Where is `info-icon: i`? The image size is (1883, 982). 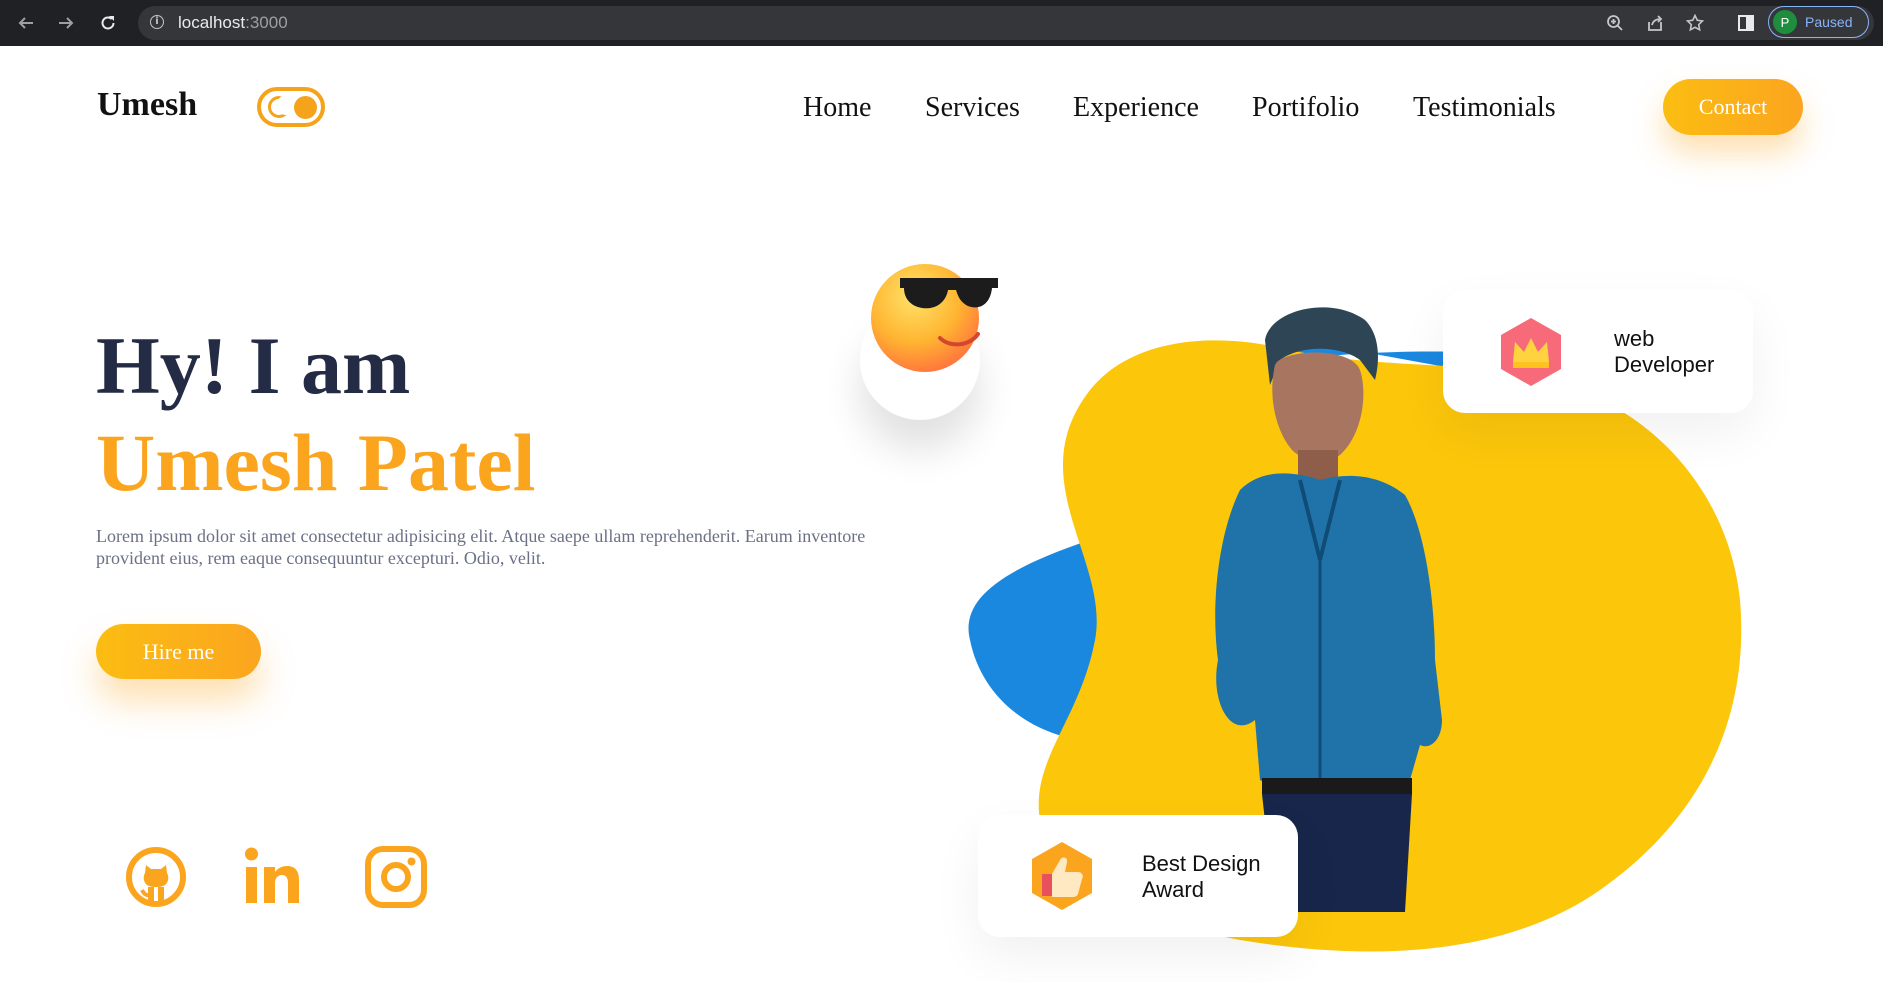 info-icon: i is located at coordinates (157, 22).